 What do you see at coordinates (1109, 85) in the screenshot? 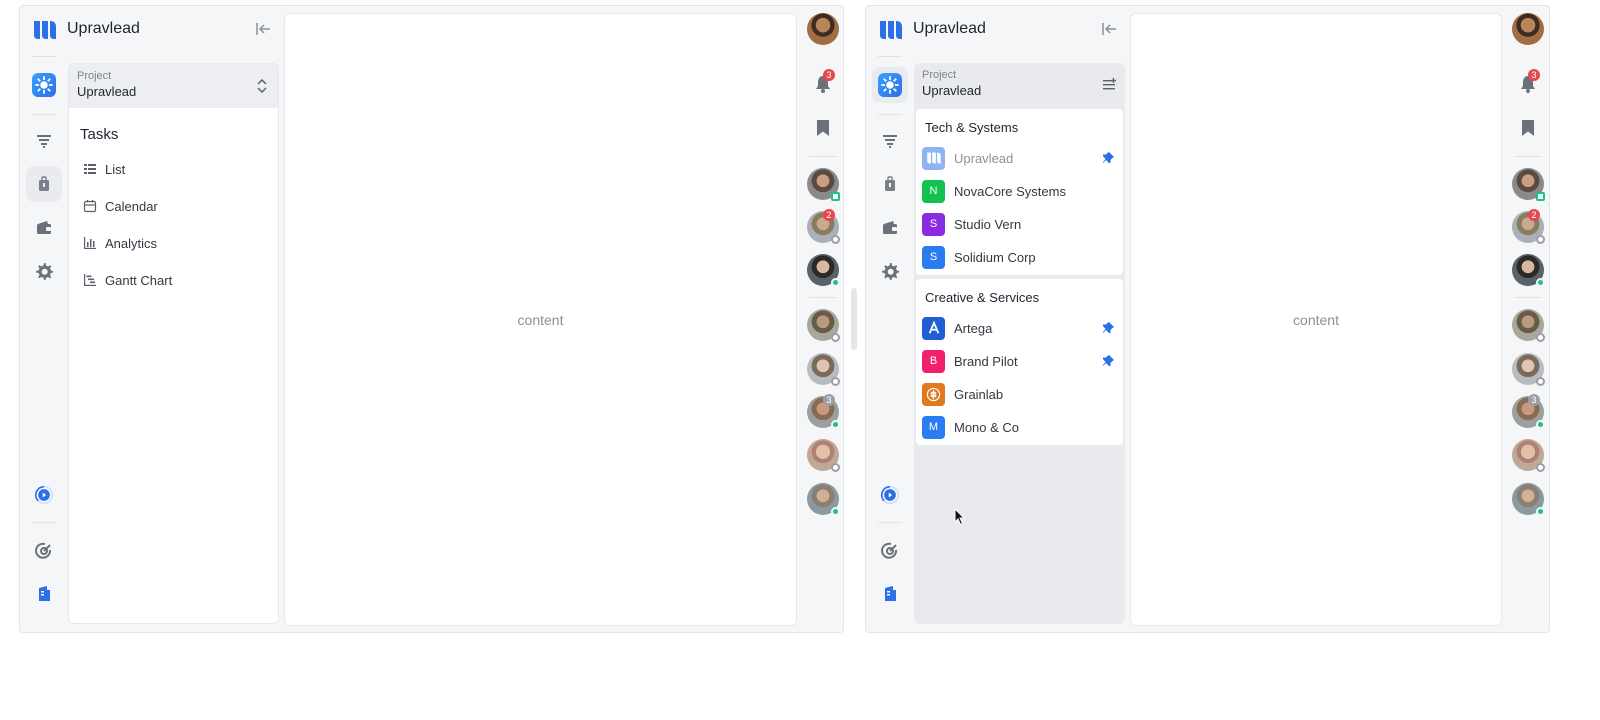
I see `sort-list-icon` at bounding box center [1109, 85].